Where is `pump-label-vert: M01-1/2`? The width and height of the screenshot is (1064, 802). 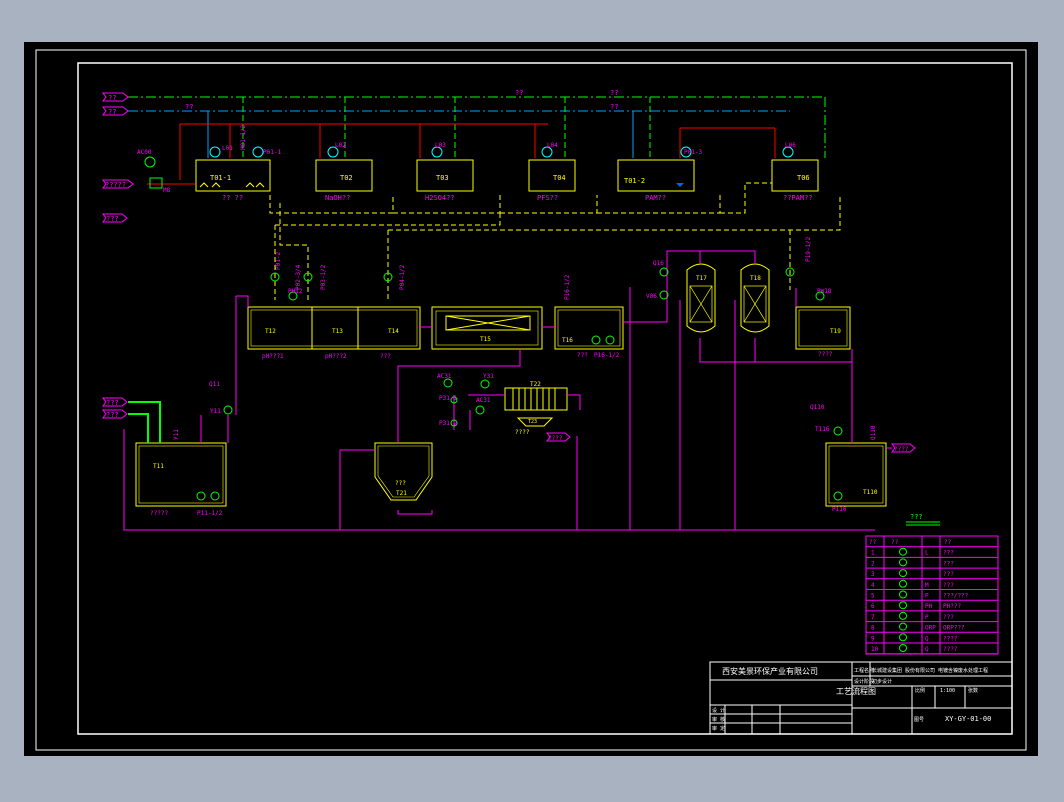
pump-label-vert: M01-1/2 is located at coordinates (243, 137).